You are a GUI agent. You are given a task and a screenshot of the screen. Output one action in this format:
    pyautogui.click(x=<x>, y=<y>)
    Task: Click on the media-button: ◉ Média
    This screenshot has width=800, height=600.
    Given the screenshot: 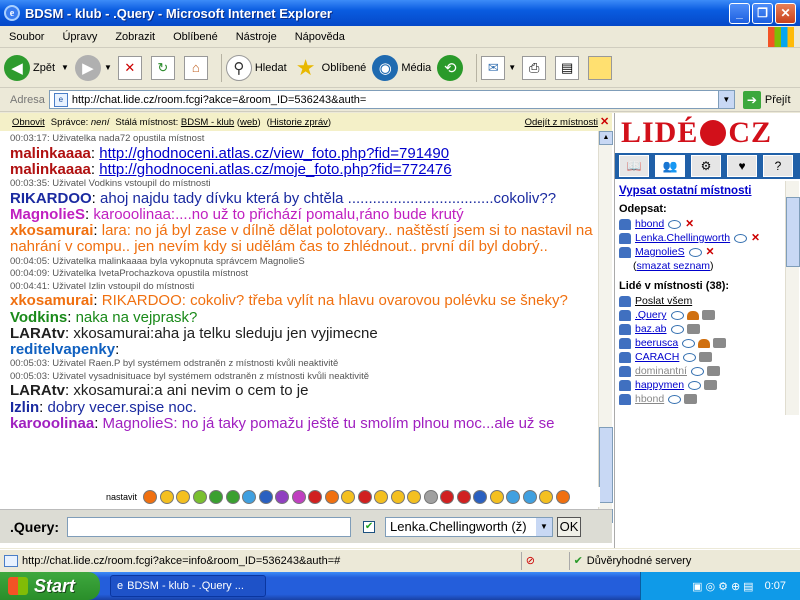 What is the action you would take?
    pyautogui.click(x=401, y=67)
    